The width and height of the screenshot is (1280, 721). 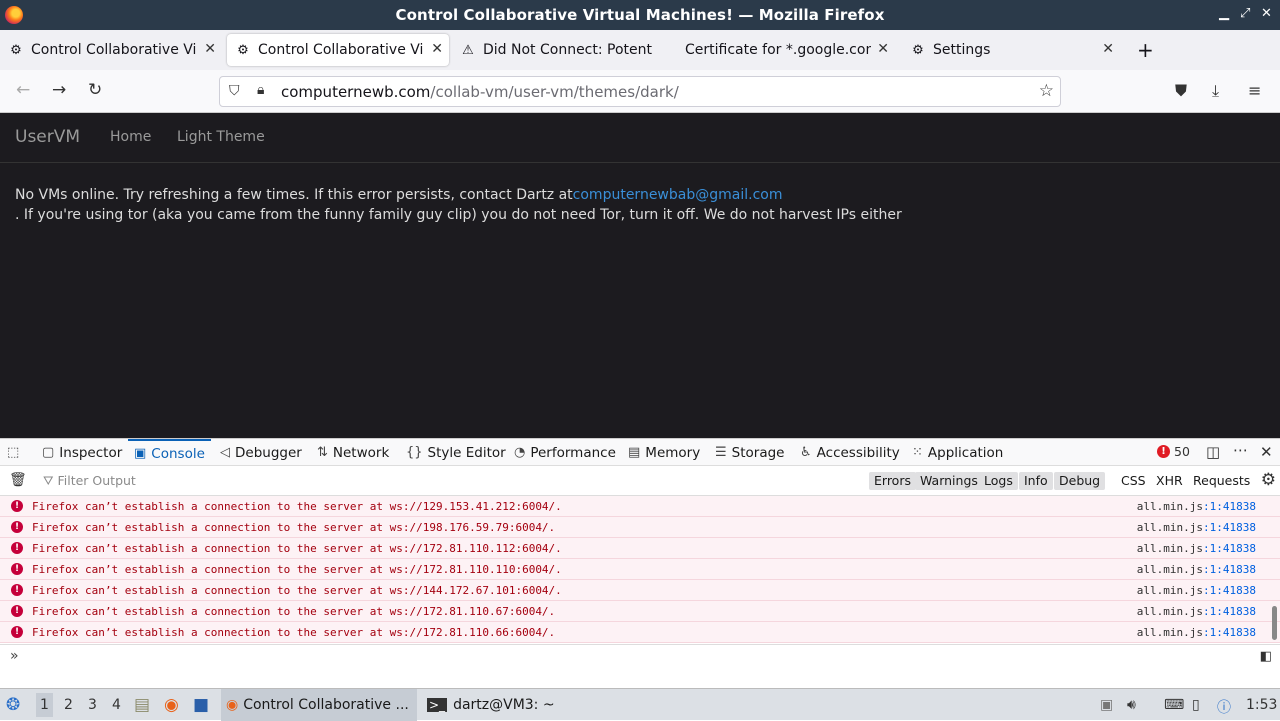 What do you see at coordinates (1266, 656) in the screenshot?
I see `sidebar-toggle-icon: ◧` at bounding box center [1266, 656].